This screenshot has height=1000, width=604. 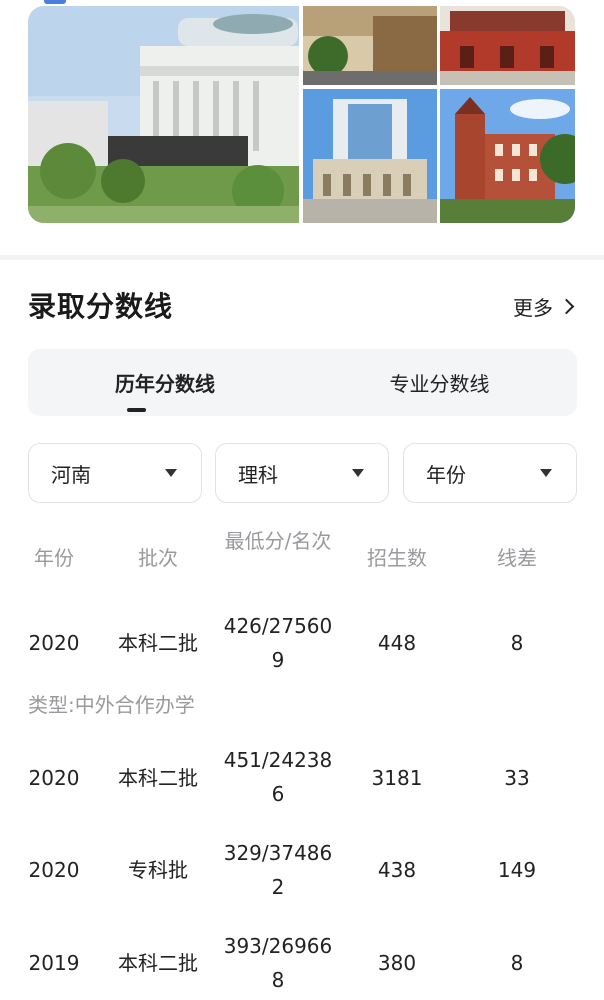 What do you see at coordinates (278, 643) in the screenshot?
I see `cell-min-rank: 426/275609` at bounding box center [278, 643].